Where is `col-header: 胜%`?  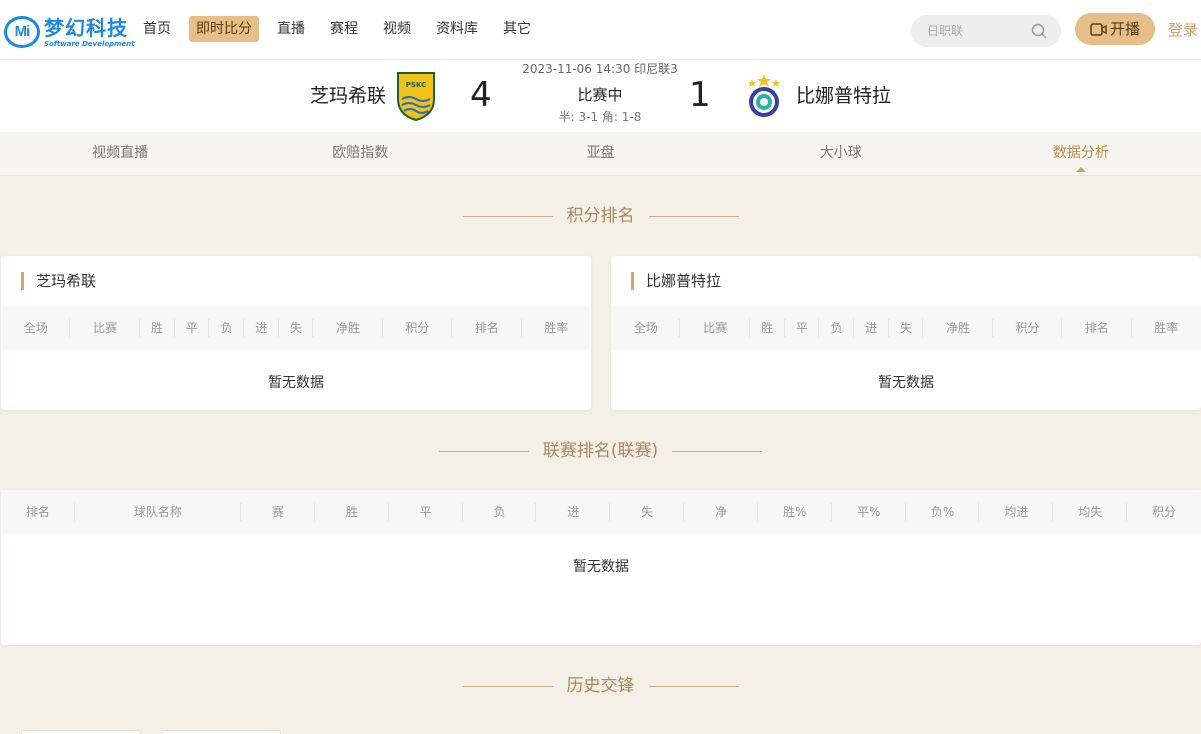
col-header: 胜% is located at coordinates (795, 512).